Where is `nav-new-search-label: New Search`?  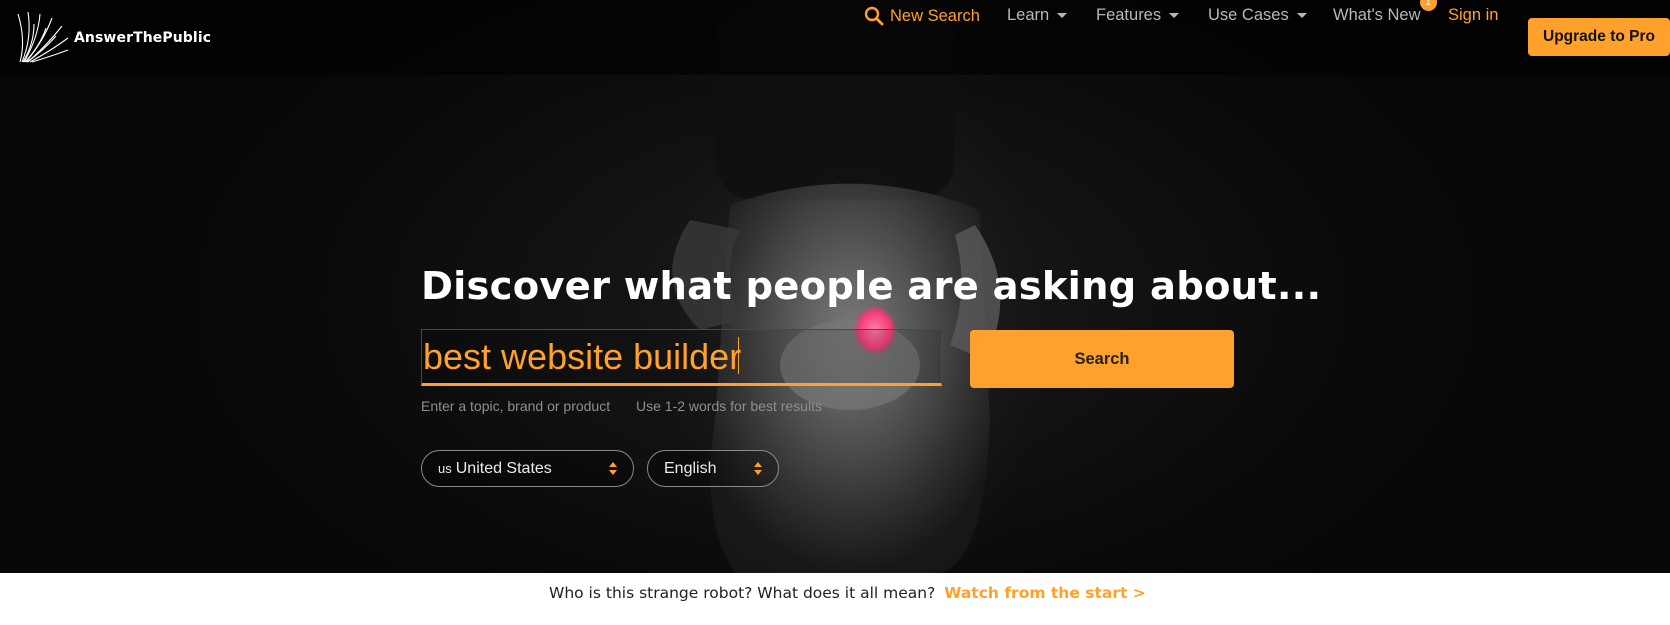
nav-new-search-label: New Search is located at coordinates (935, 15).